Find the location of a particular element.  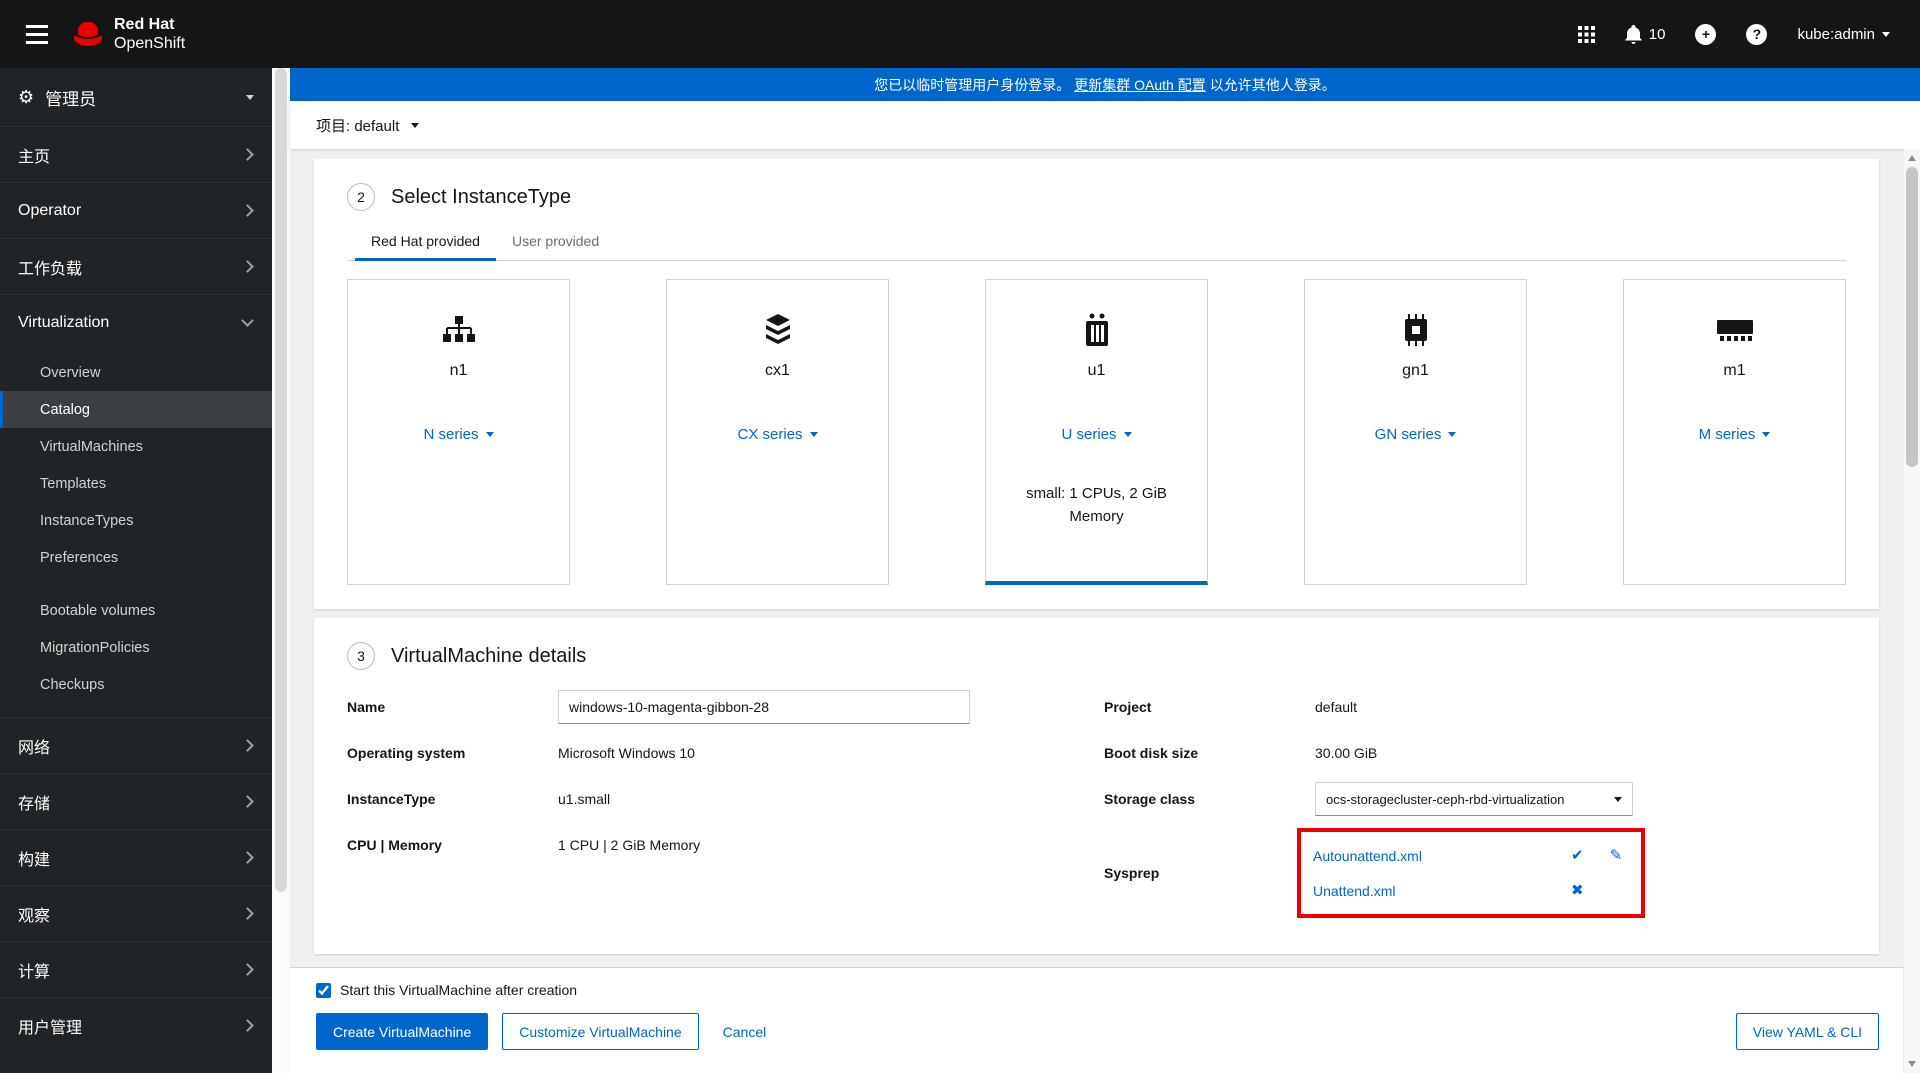

instancetype-card-m1: m1 M series is located at coordinates (1734, 432).